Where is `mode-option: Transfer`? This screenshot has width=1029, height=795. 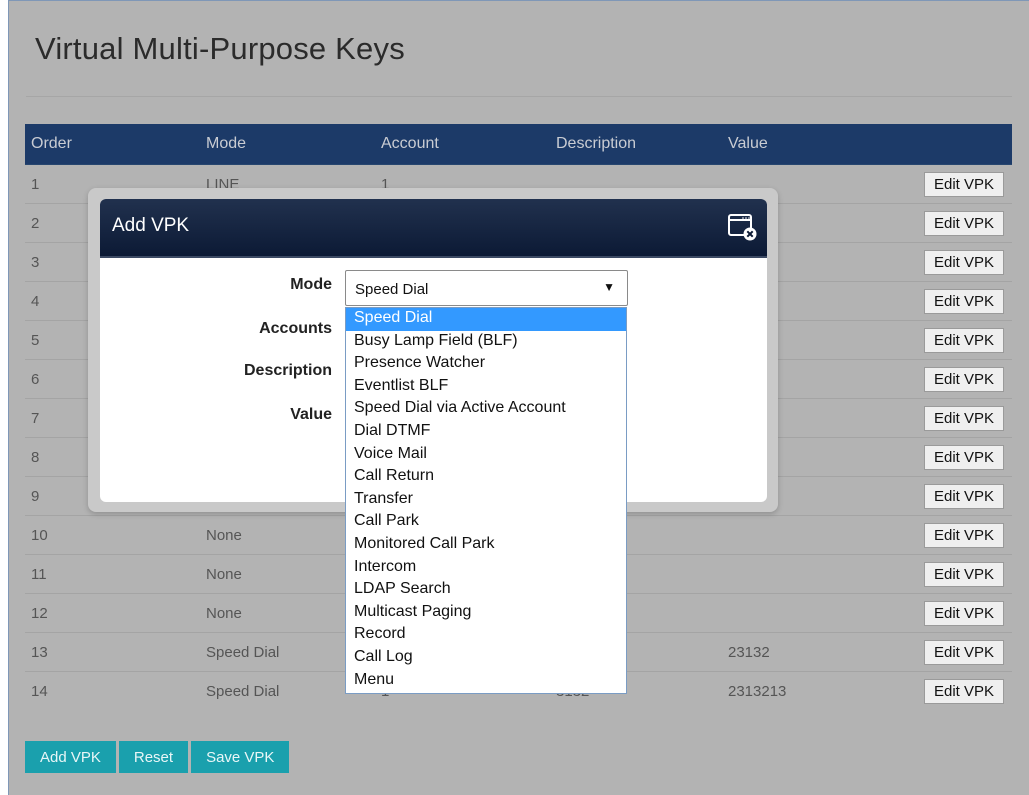 mode-option: Transfer is located at coordinates (486, 500).